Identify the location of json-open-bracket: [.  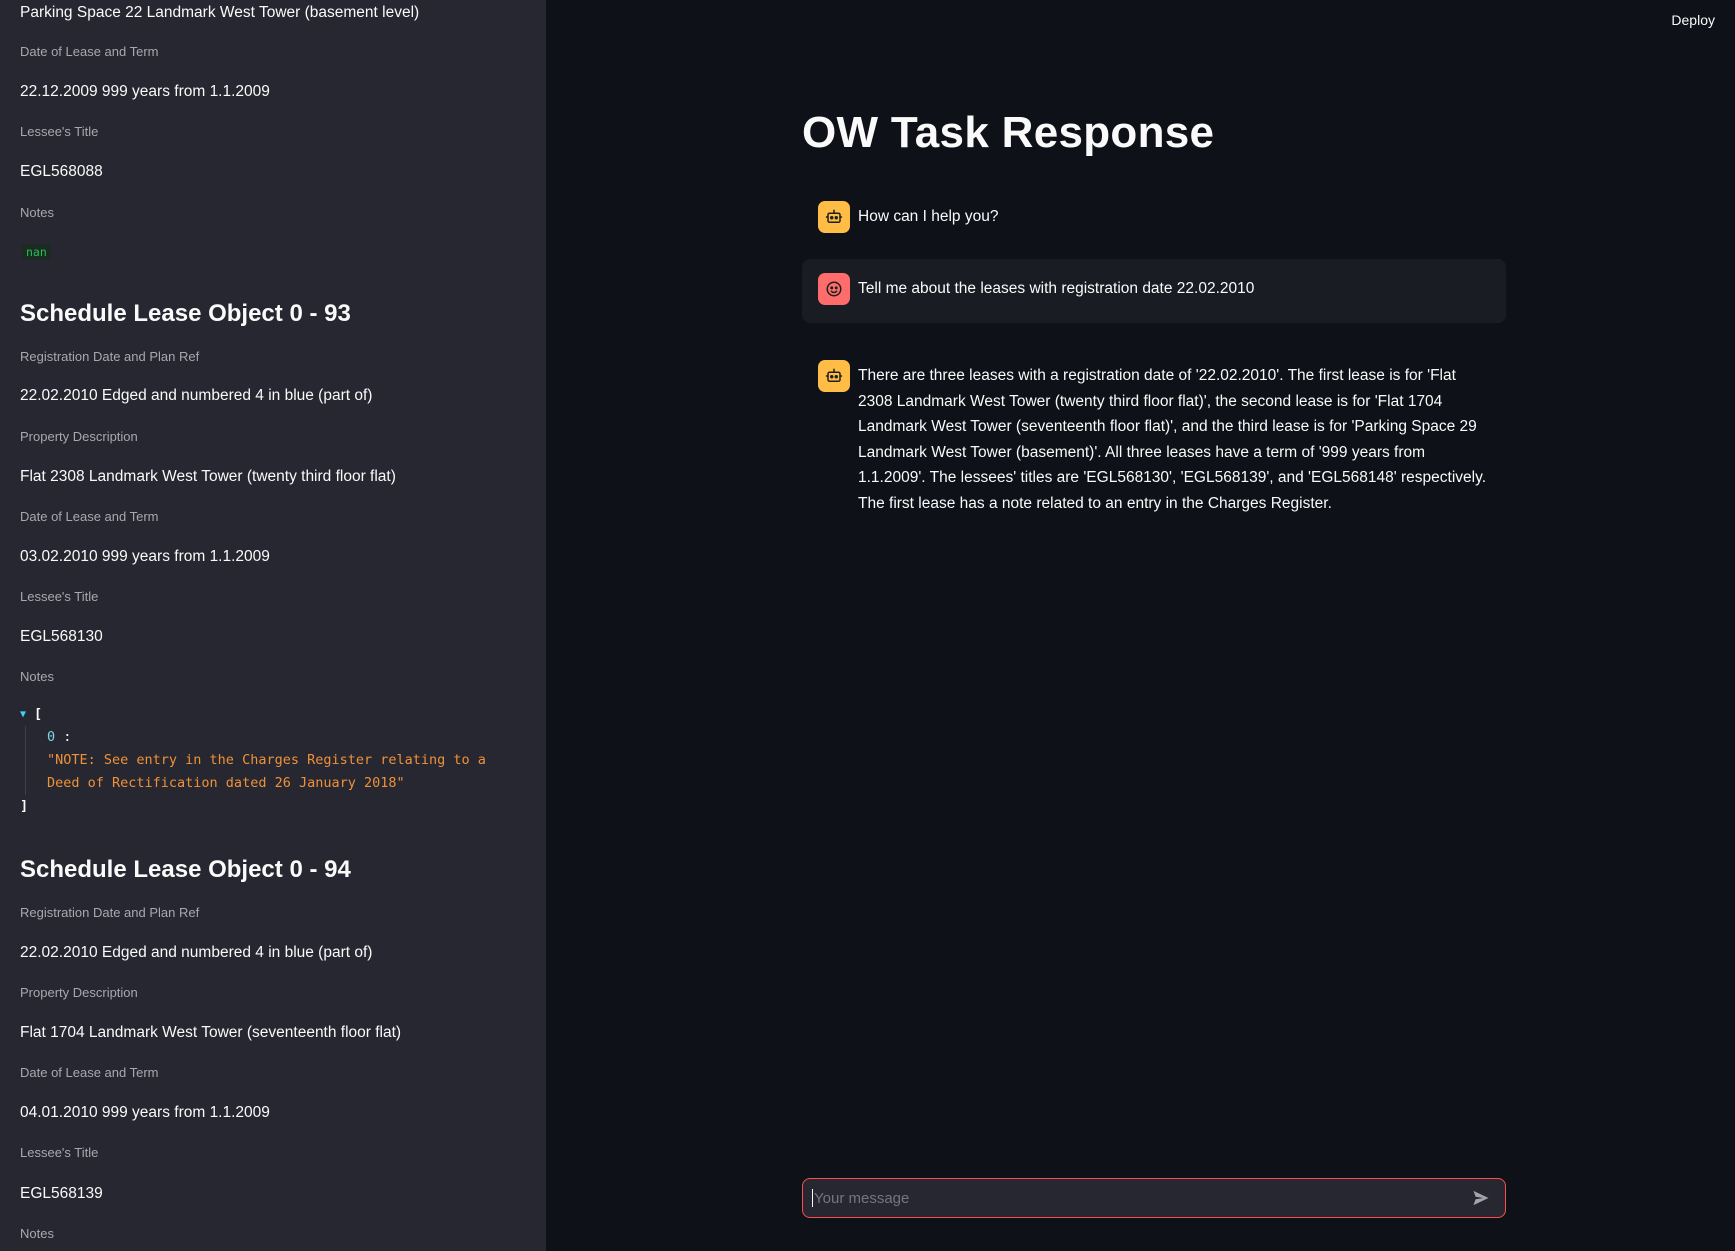
(38, 714).